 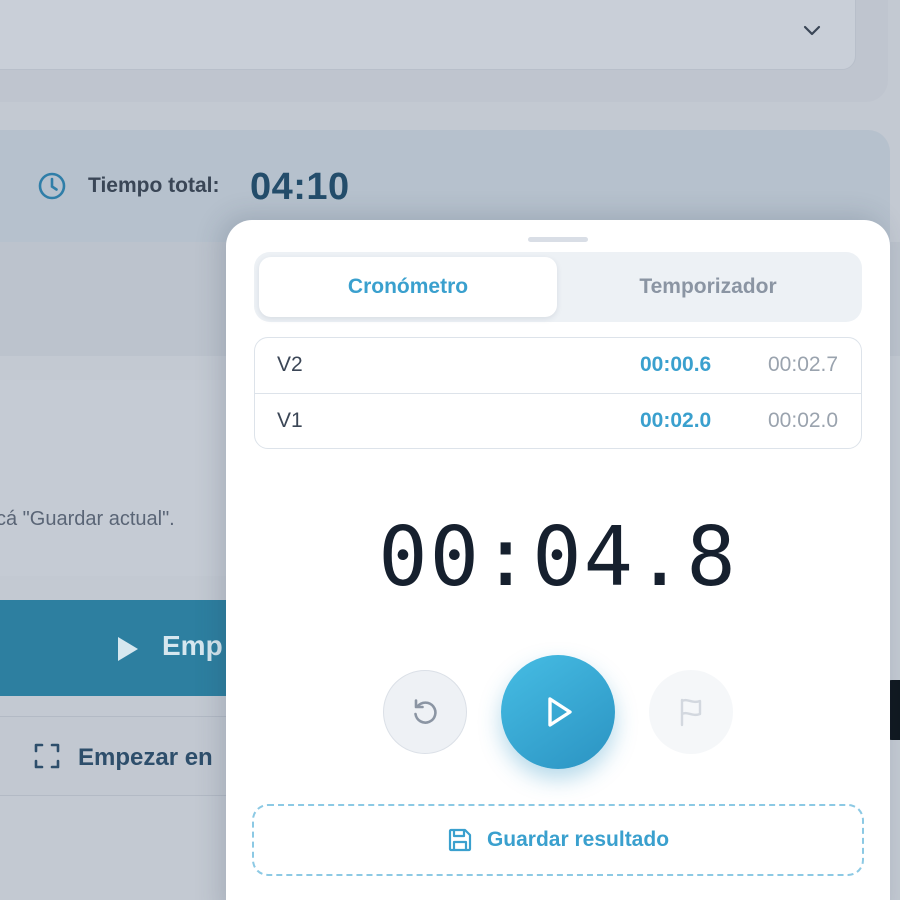 I want to click on lap-row: V2 00:00.6 00:02.7, so click(x=558, y=365).